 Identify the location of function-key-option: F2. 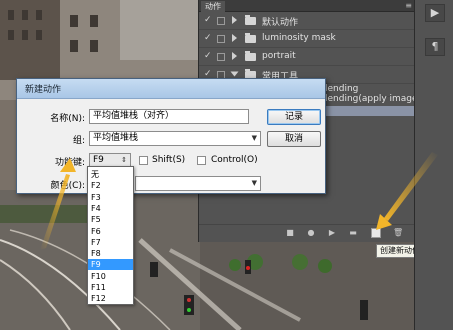
(110, 185).